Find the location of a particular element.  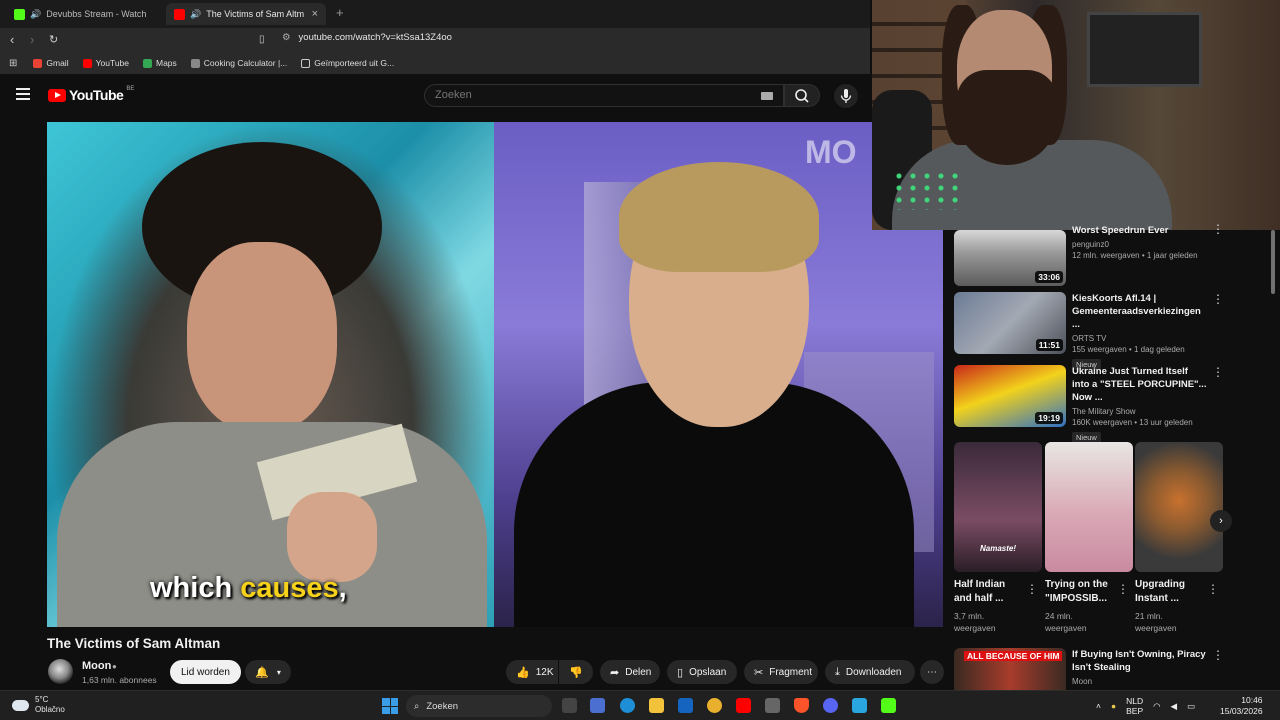

back-icon: ‹ is located at coordinates (12, 39).